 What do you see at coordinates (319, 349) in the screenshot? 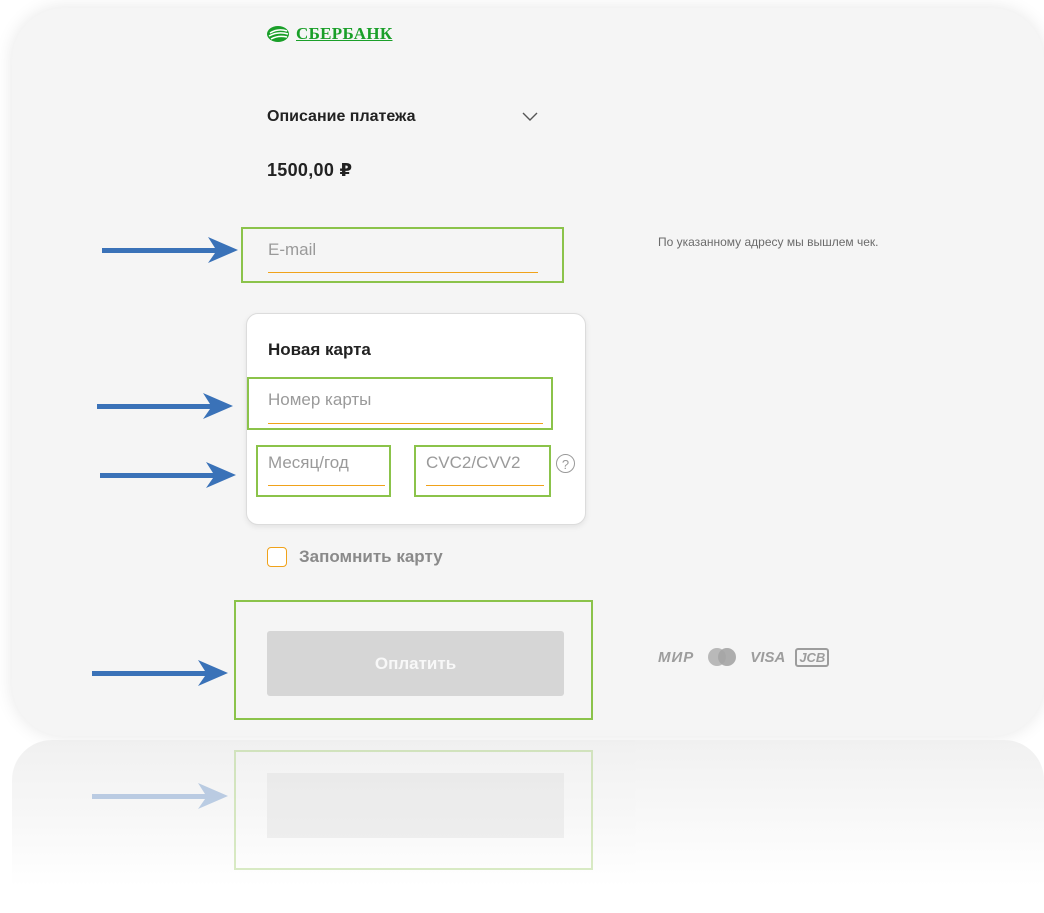
I see `new-card-title: Новая карта` at bounding box center [319, 349].